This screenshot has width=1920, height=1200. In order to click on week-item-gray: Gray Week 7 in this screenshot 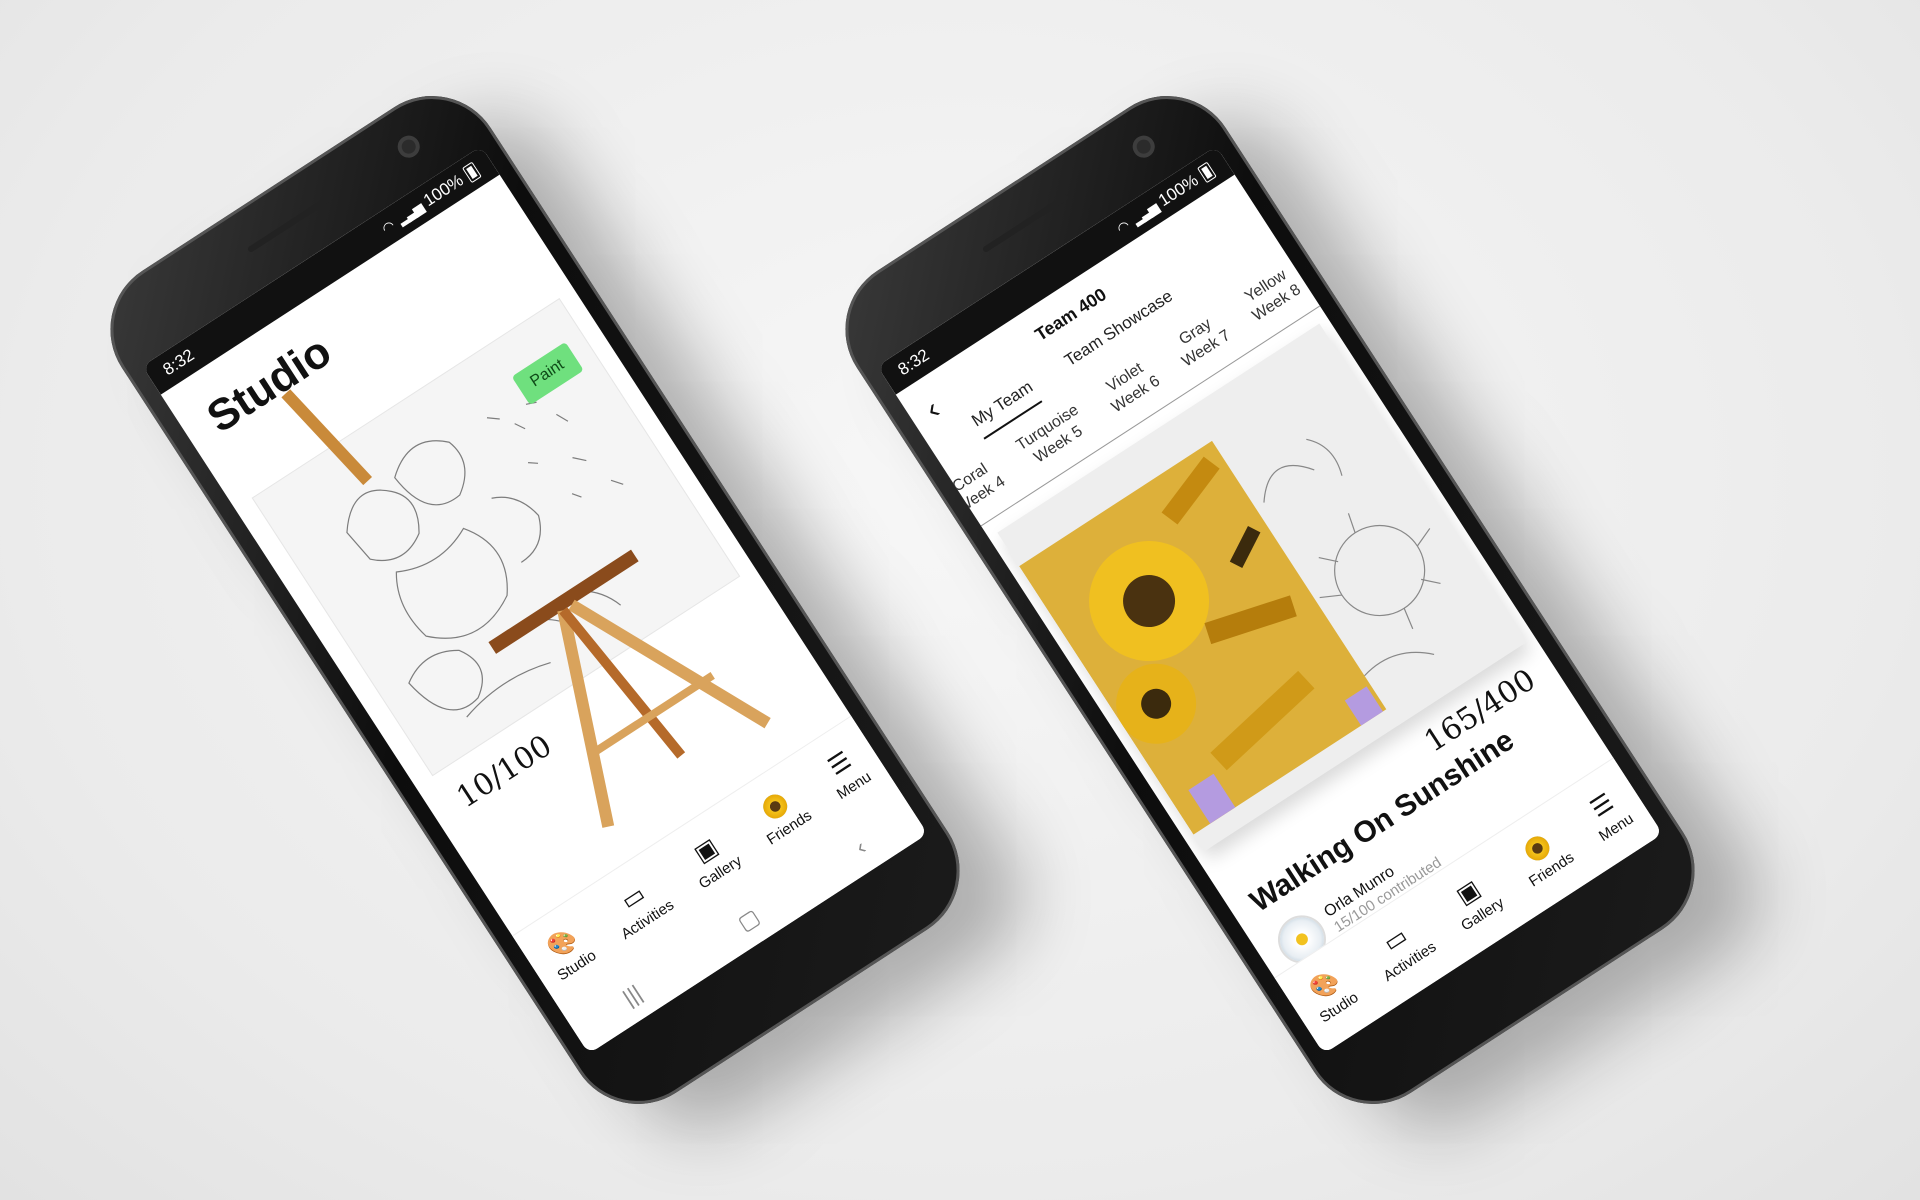, I will do `click(1201, 340)`.